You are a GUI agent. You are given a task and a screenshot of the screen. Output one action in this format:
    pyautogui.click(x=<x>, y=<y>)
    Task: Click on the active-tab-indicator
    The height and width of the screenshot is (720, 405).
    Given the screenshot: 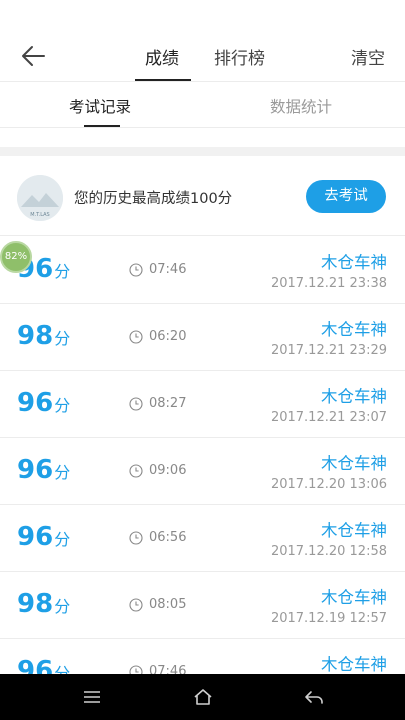 What is the action you would take?
    pyautogui.click(x=163, y=80)
    